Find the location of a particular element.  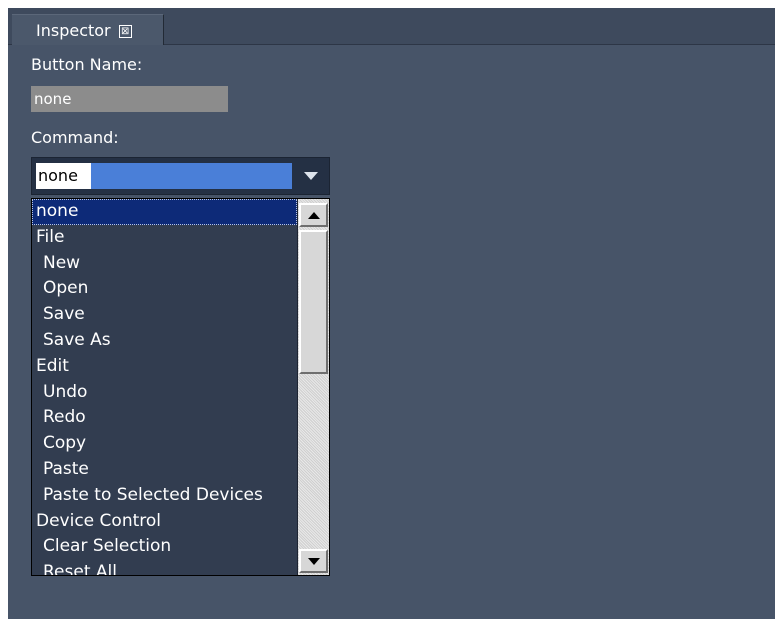

scroll-down-arrow-icon is located at coordinates (313, 561).